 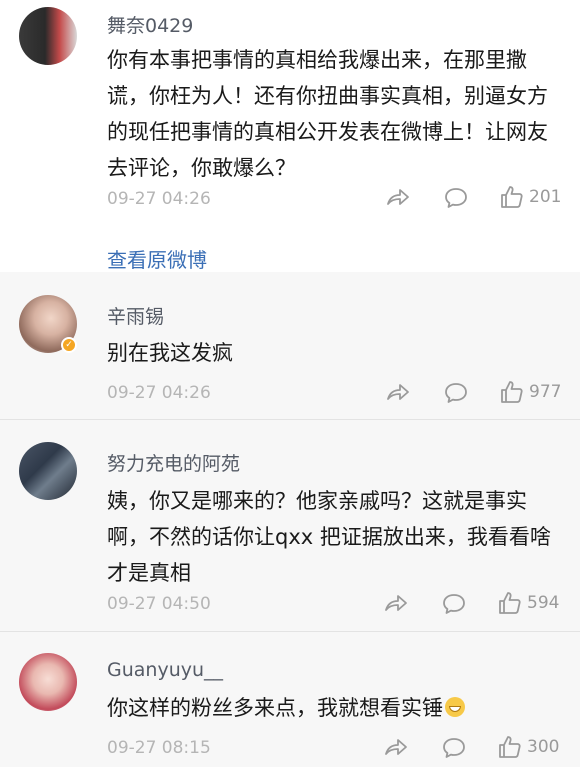 What do you see at coordinates (173, 462) in the screenshot?
I see `comment-username: 努力充电的阿苑` at bounding box center [173, 462].